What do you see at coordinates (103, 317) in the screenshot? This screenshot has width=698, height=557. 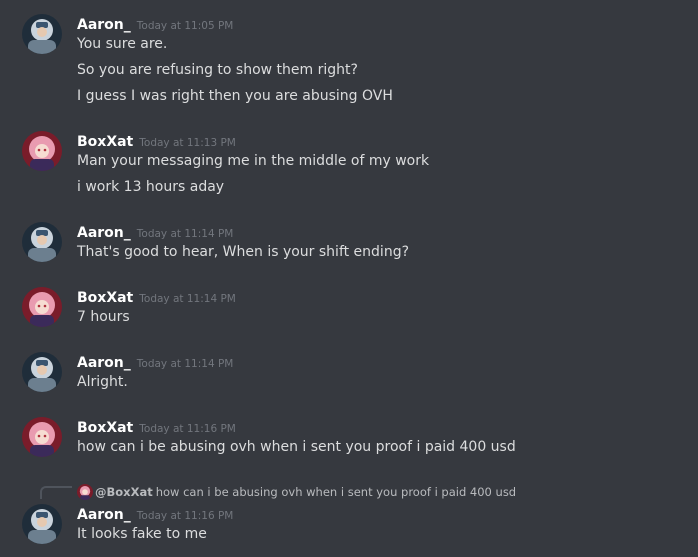 I see `message-text: 7 hours` at bounding box center [103, 317].